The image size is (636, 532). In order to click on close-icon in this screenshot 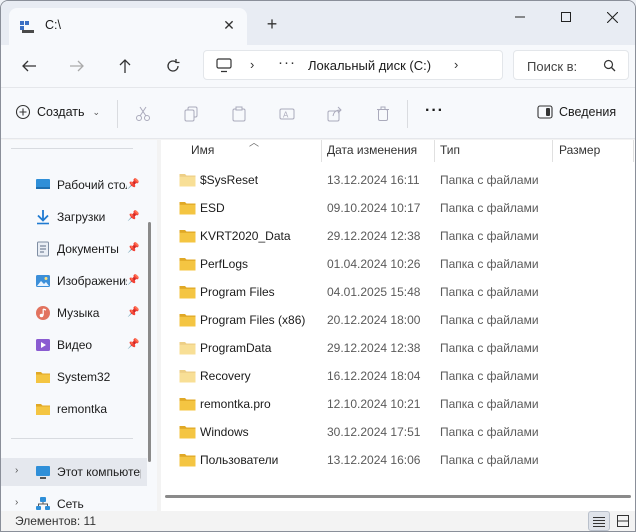, I will do `click(612, 17)`.